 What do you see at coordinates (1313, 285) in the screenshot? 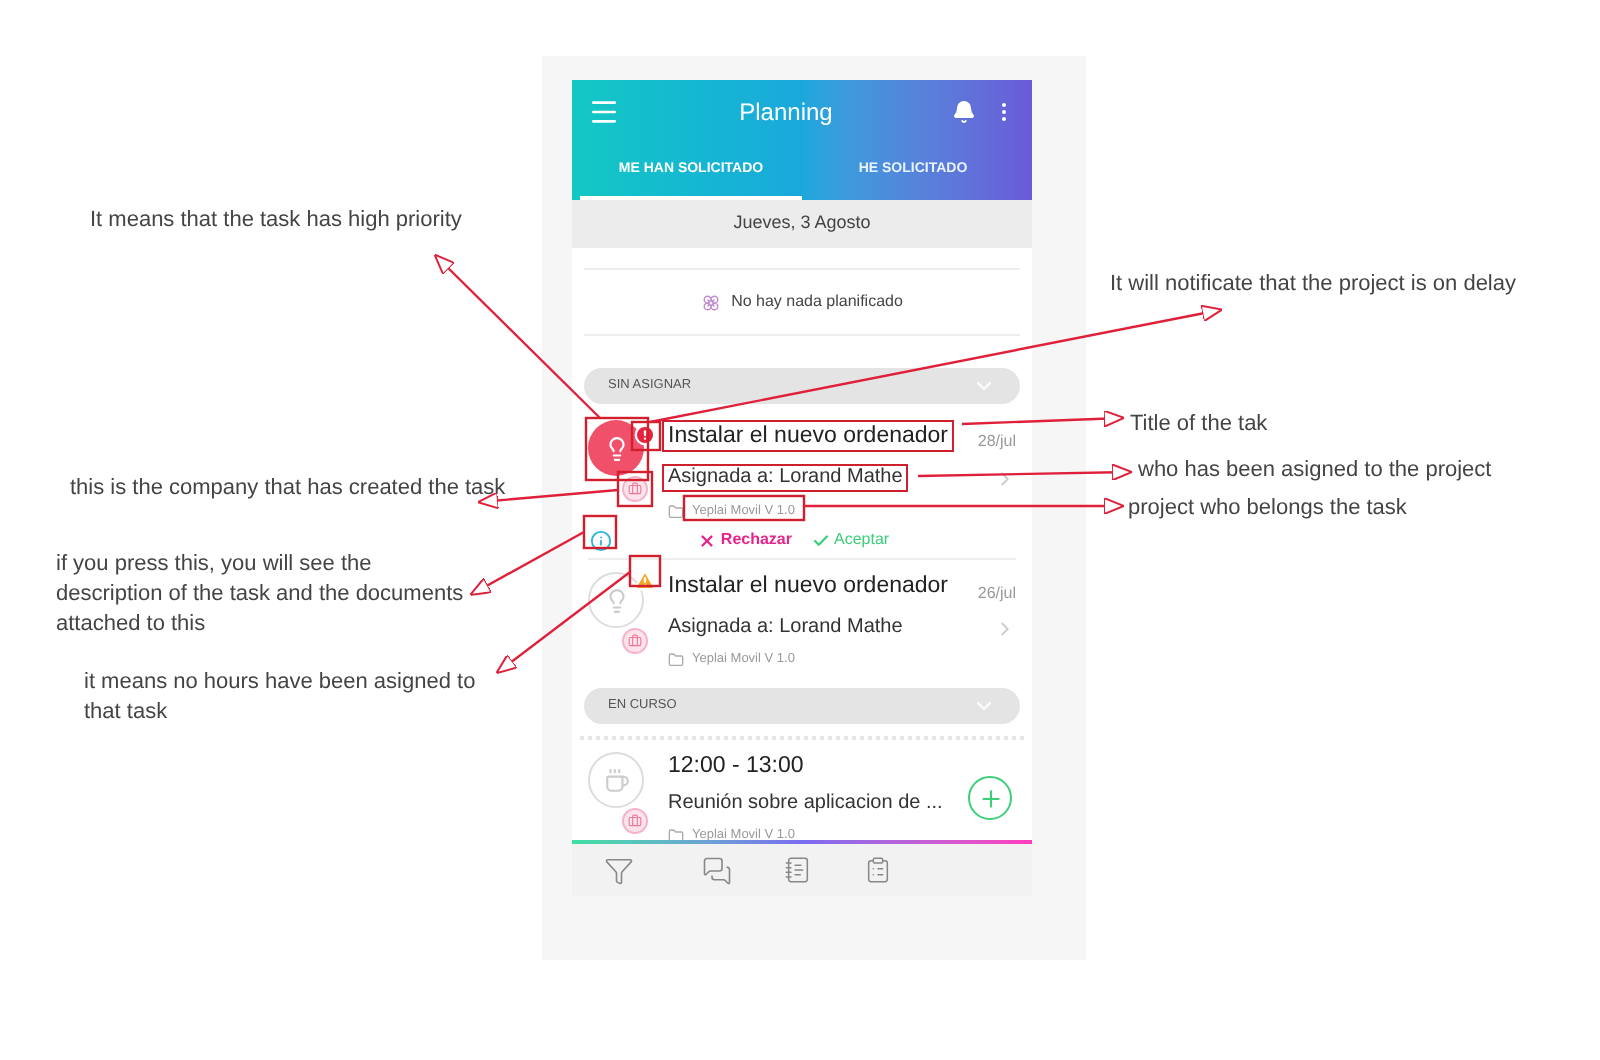
I see `annotation-text: It will notificate that the project is on delay` at bounding box center [1313, 285].